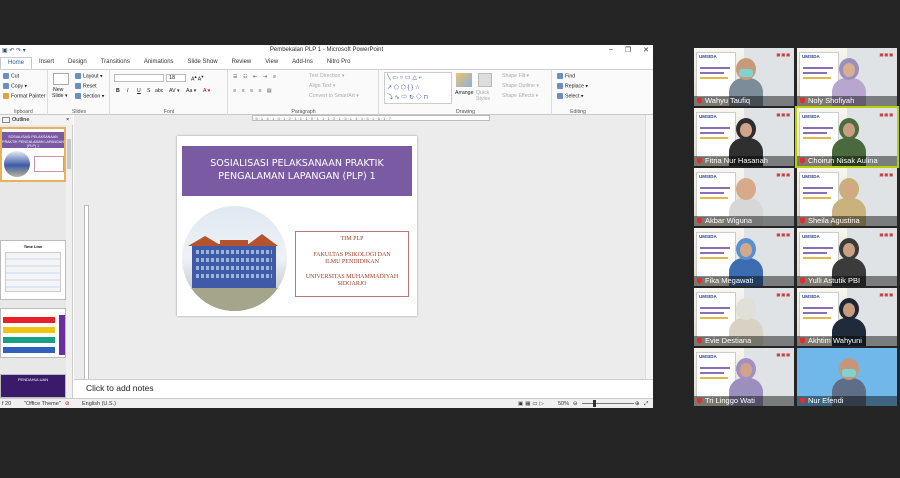  I want to click on text-direction-button: Text Direction ▾, so click(326, 76).